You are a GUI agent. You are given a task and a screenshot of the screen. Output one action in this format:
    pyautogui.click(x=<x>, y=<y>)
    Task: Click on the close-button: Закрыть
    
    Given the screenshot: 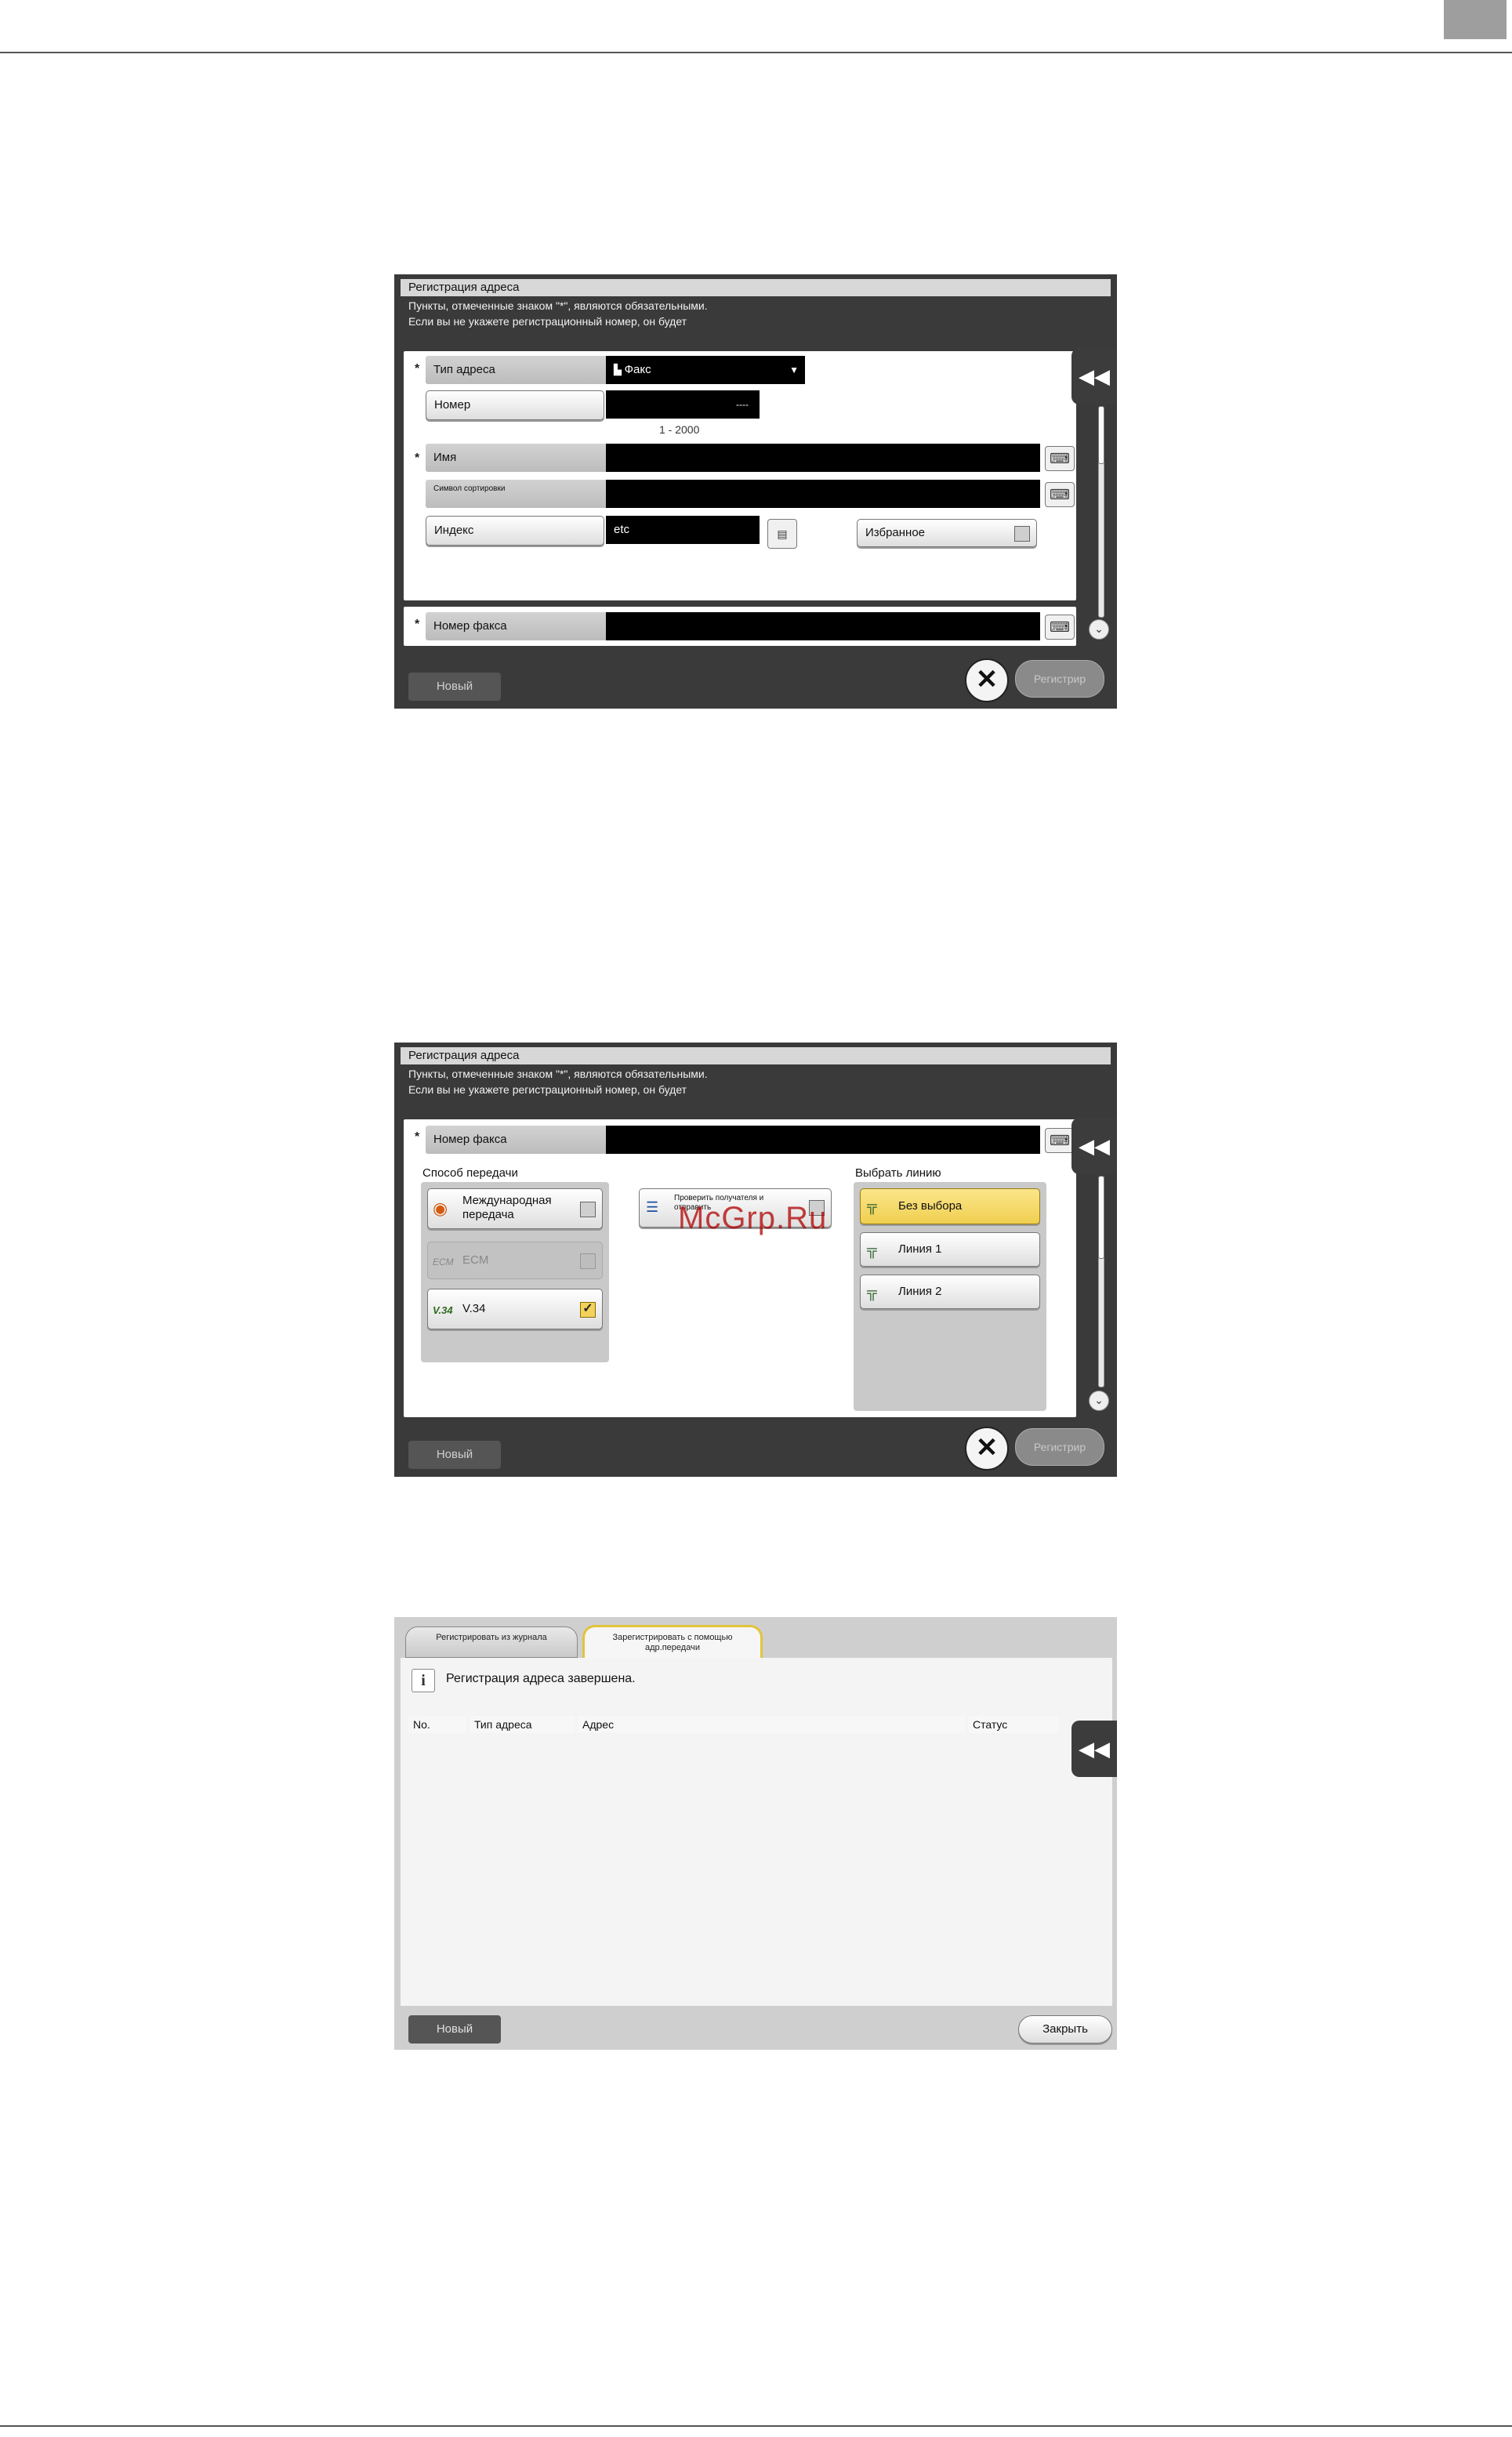 What is the action you would take?
    pyautogui.click(x=1065, y=2030)
    